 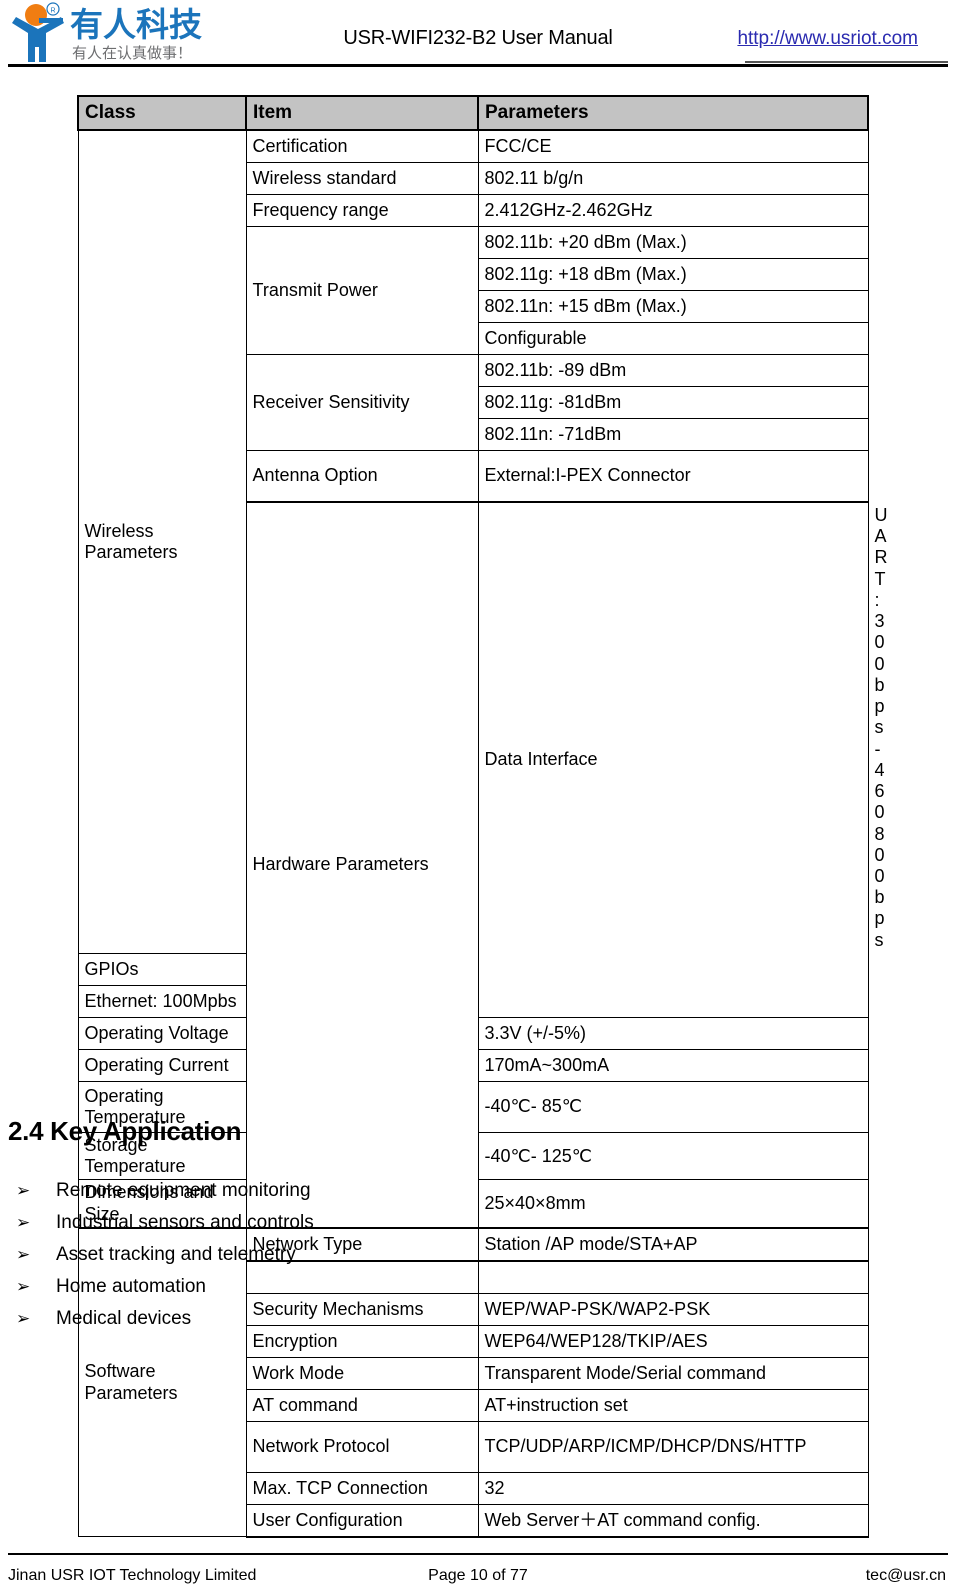 I want to click on item-cell: Antenna Option, so click(x=362, y=476).